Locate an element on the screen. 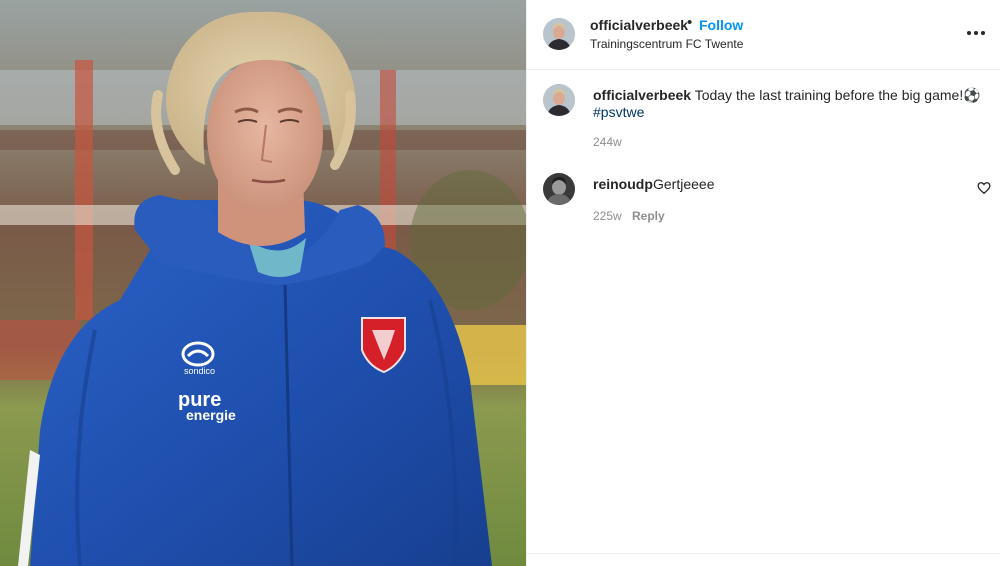  heart-outline-icon is located at coordinates (984, 188).